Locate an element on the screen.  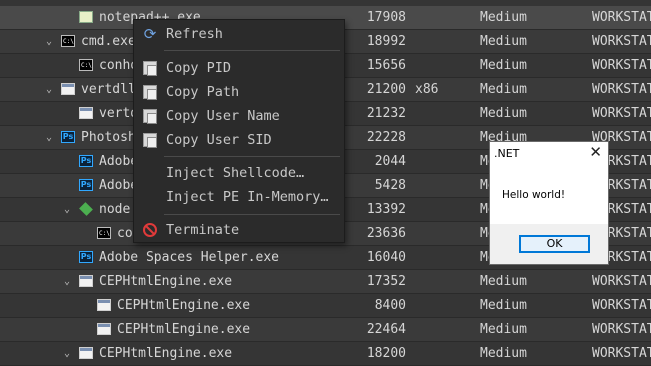
dialog-footer: OK is located at coordinates (549, 244).